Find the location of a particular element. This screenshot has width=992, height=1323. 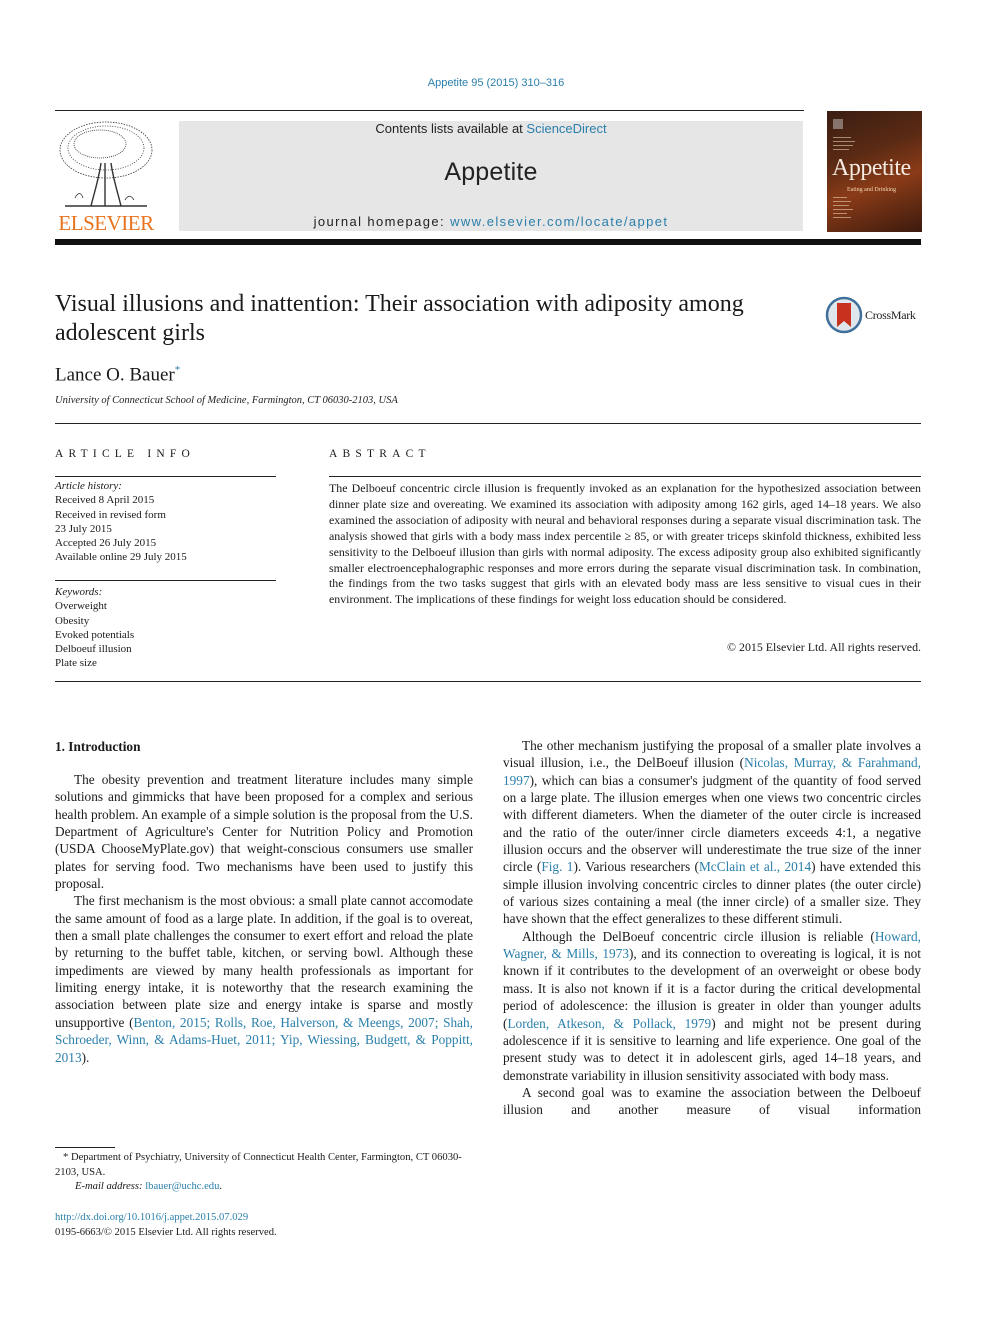

history-item: Available online 29 July 2015 is located at coordinates (121, 557).